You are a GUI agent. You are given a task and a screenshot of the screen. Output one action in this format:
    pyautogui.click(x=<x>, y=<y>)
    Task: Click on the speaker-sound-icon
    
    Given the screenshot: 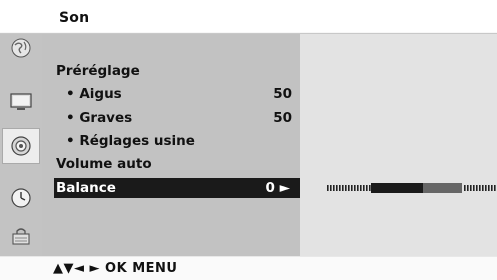 What is the action you would take?
    pyautogui.click(x=21, y=146)
    